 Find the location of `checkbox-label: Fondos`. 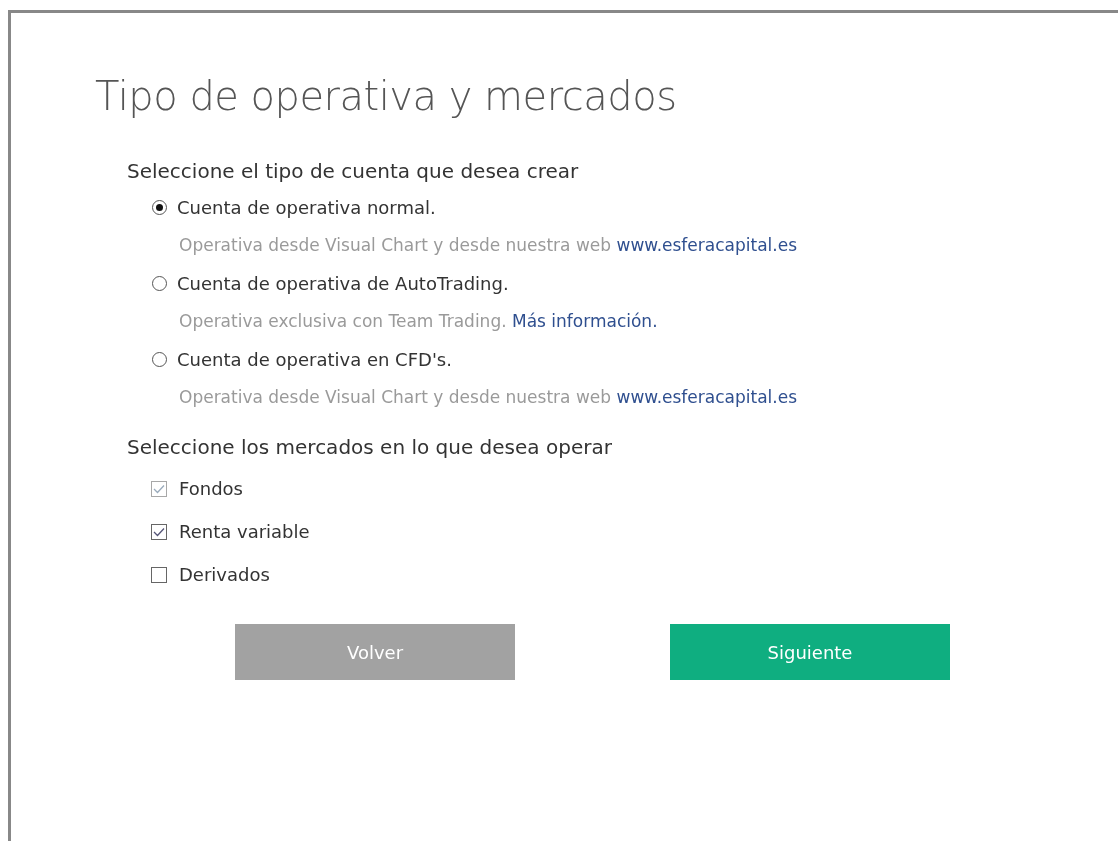

checkbox-label: Fondos is located at coordinates (211, 488).